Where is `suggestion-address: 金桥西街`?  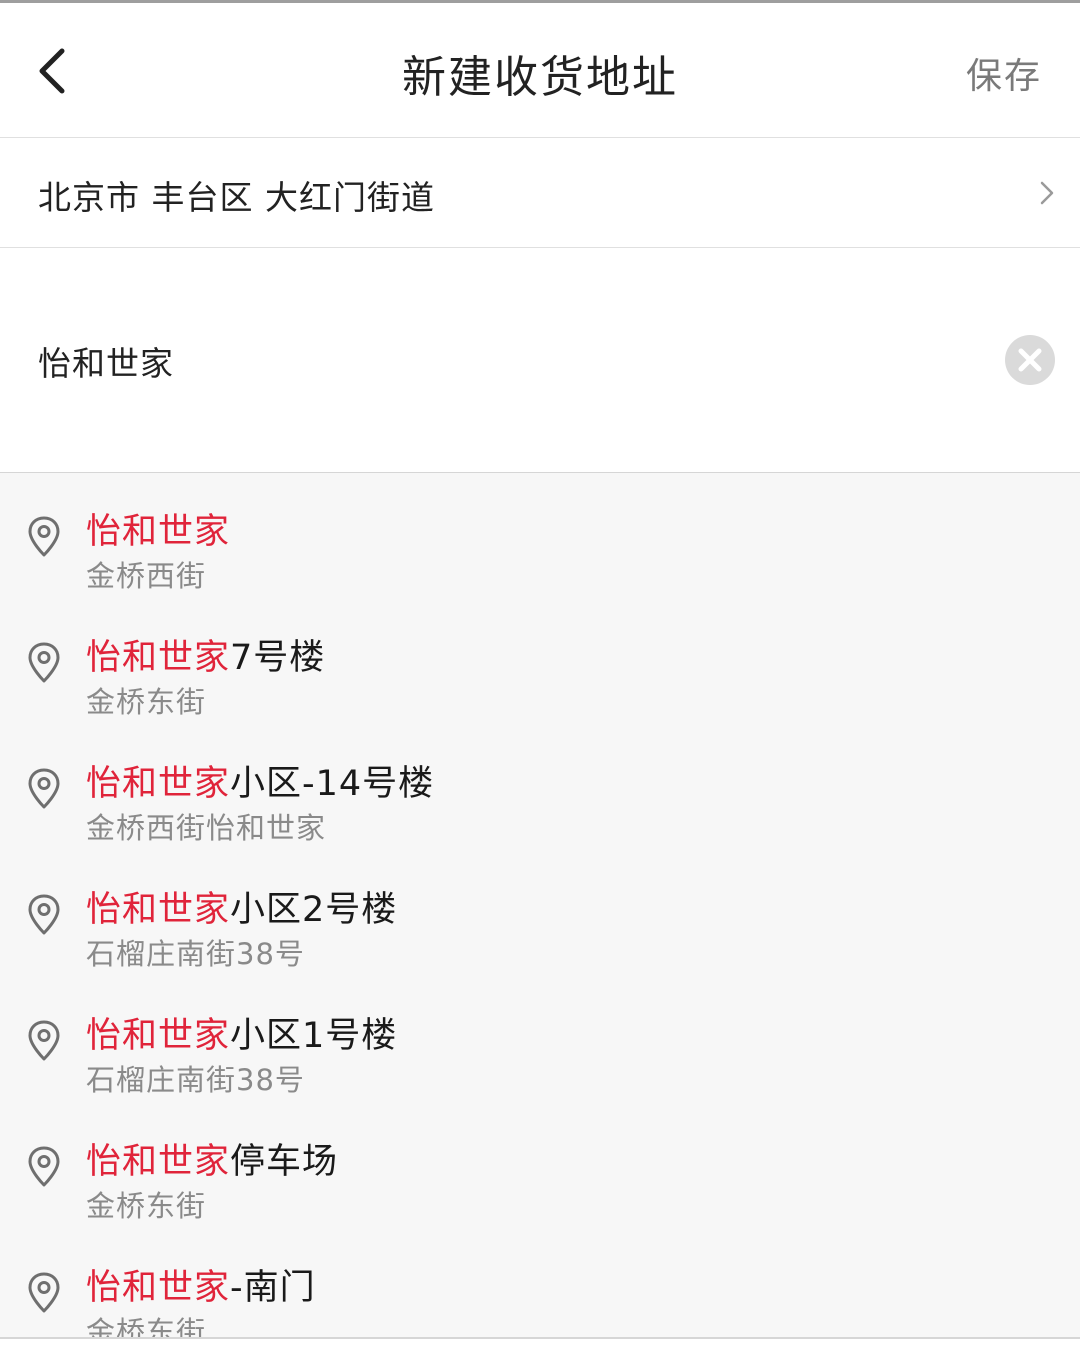
suggestion-address: 金桥西街 is located at coordinates (146, 576).